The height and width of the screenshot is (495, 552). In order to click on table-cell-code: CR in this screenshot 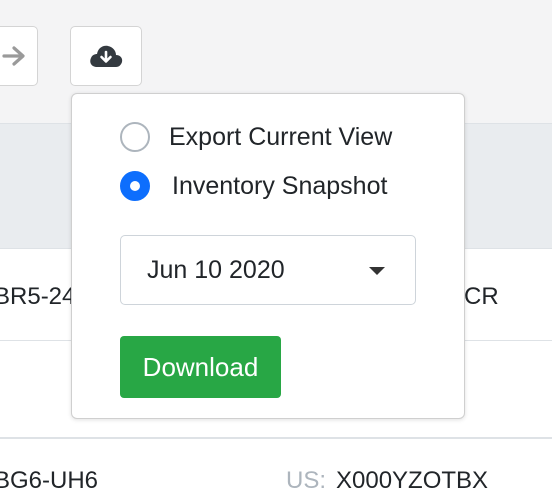, I will do `click(481, 296)`.